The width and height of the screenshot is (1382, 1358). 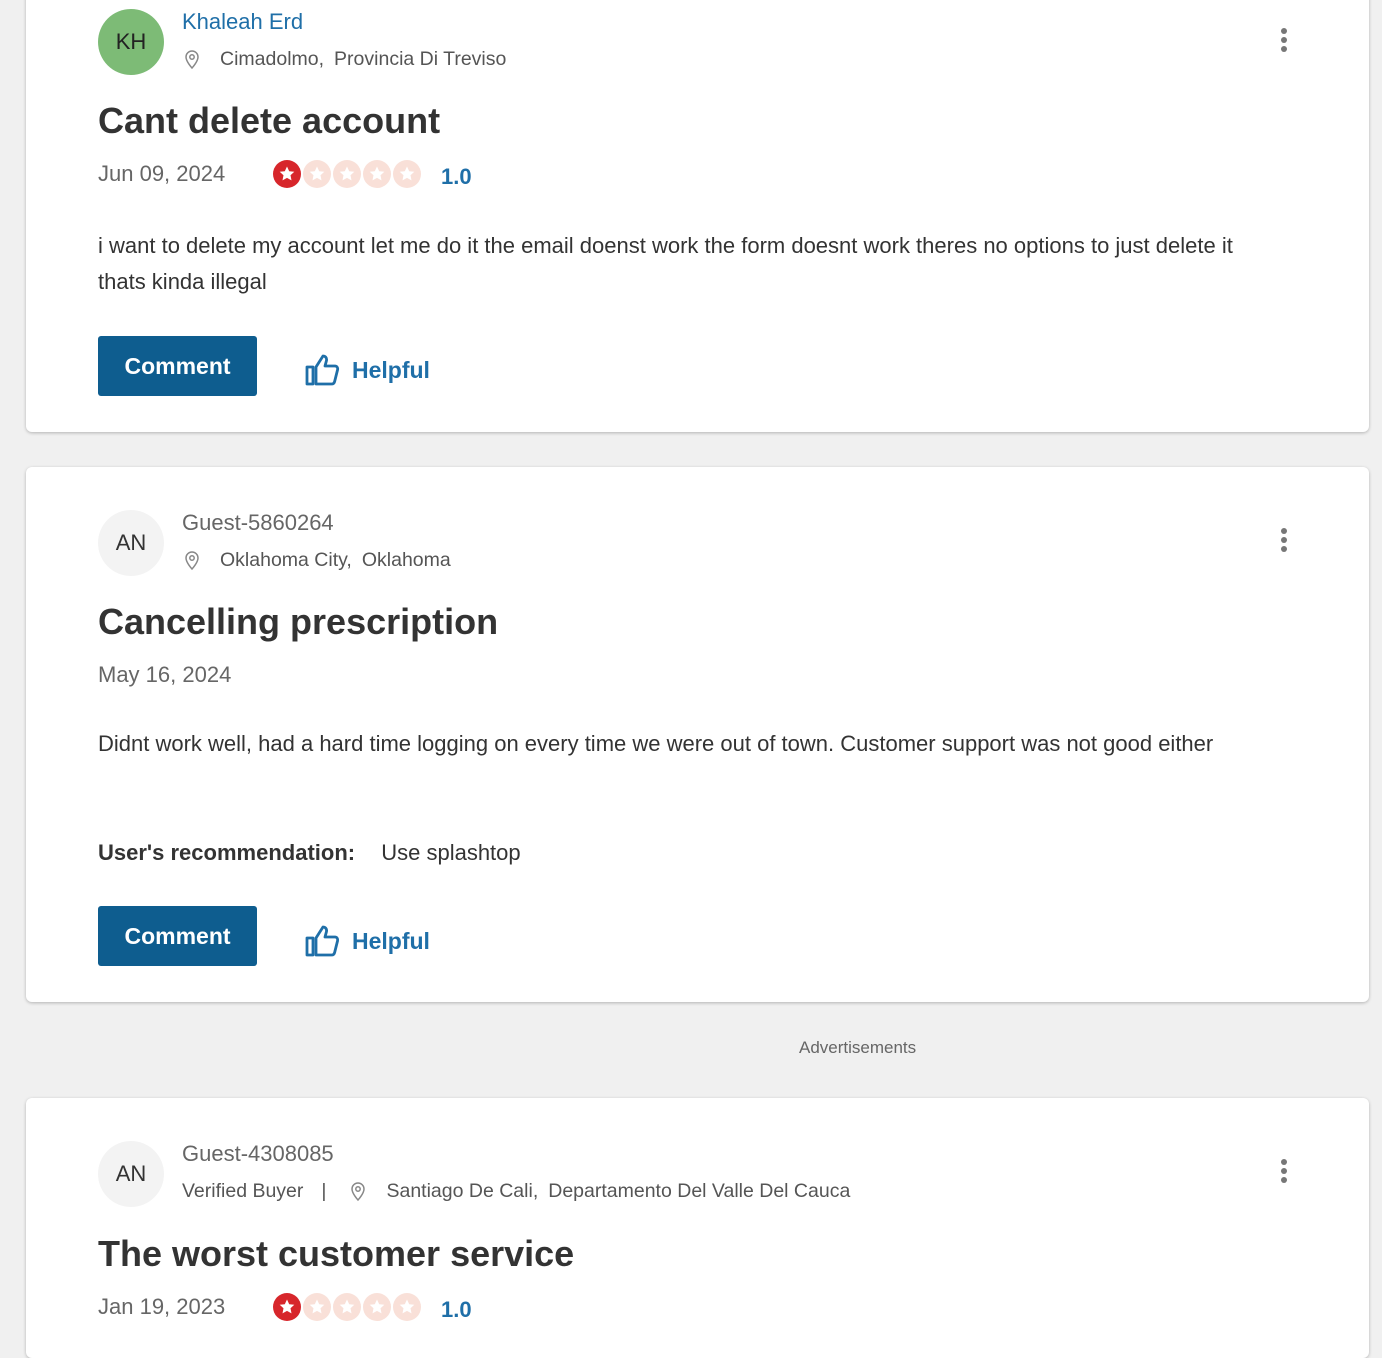 I want to click on reviewer-location: Cimadolmo, Provincia Di Treviso, so click(x=344, y=59).